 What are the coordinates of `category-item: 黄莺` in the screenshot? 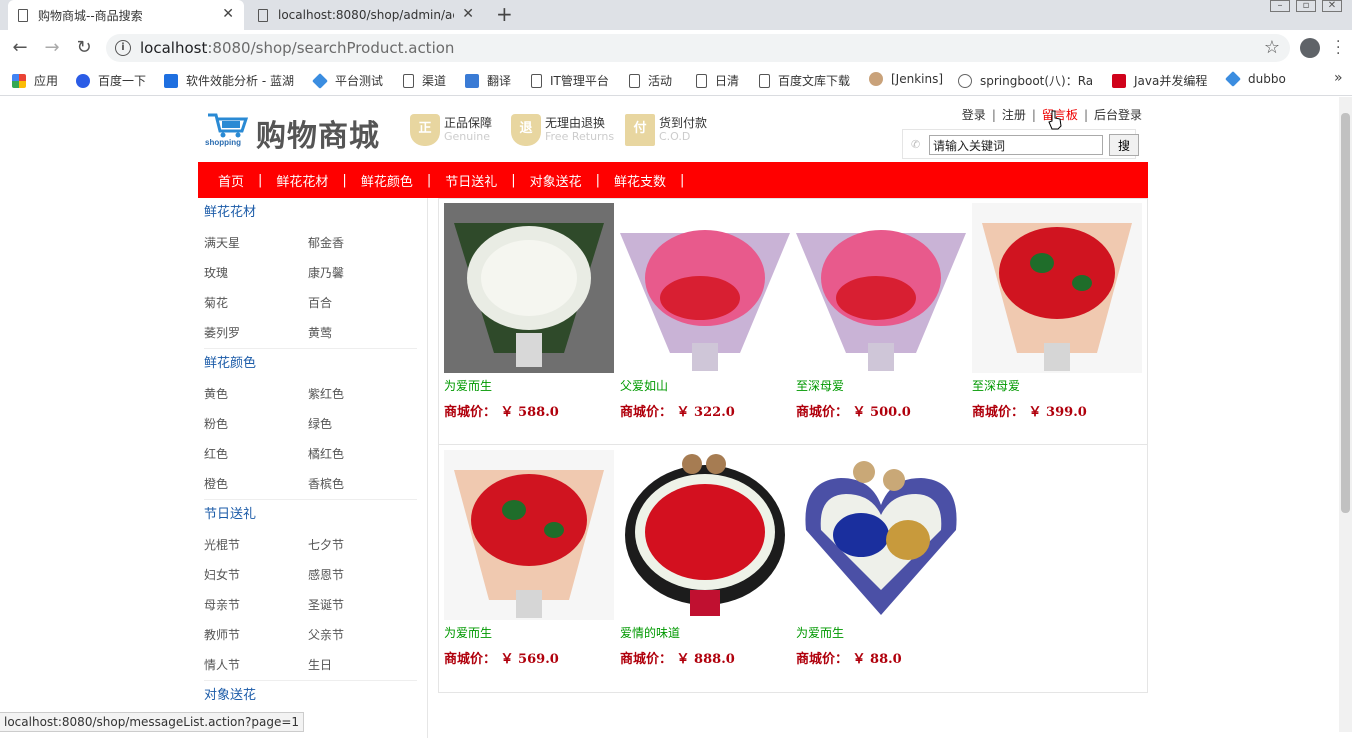 It's located at (360, 333).